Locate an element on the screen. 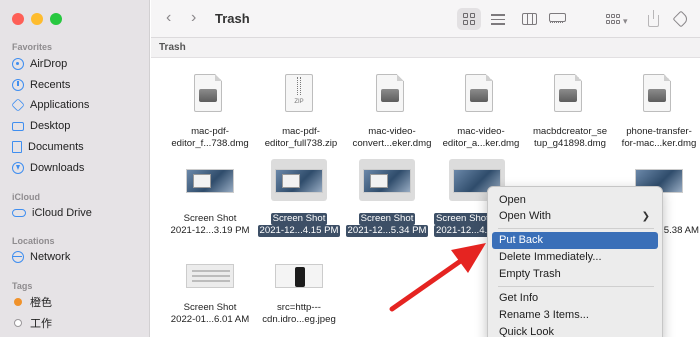  file-item: mac-video- convert...eker.dmg is located at coordinates (392, 112).